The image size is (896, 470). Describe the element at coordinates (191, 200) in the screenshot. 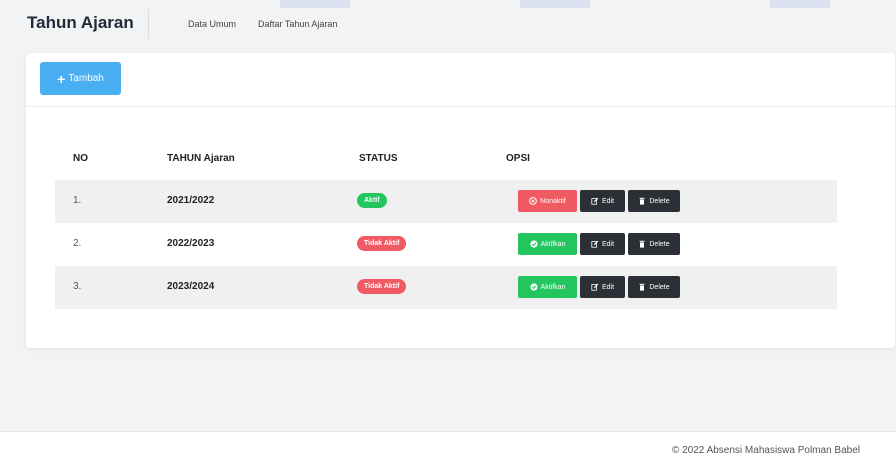

I see `row-year: 2021/2022` at that location.